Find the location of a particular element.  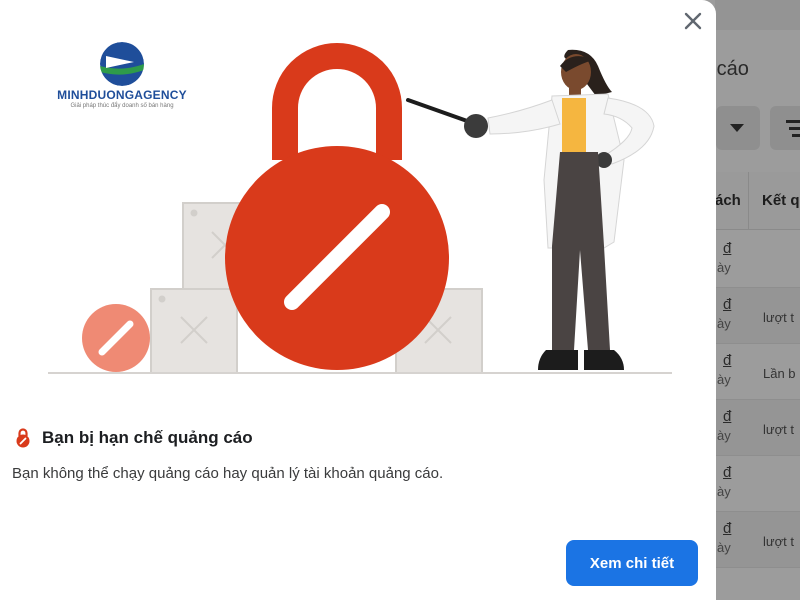

column-header: ách is located at coordinates (728, 200).